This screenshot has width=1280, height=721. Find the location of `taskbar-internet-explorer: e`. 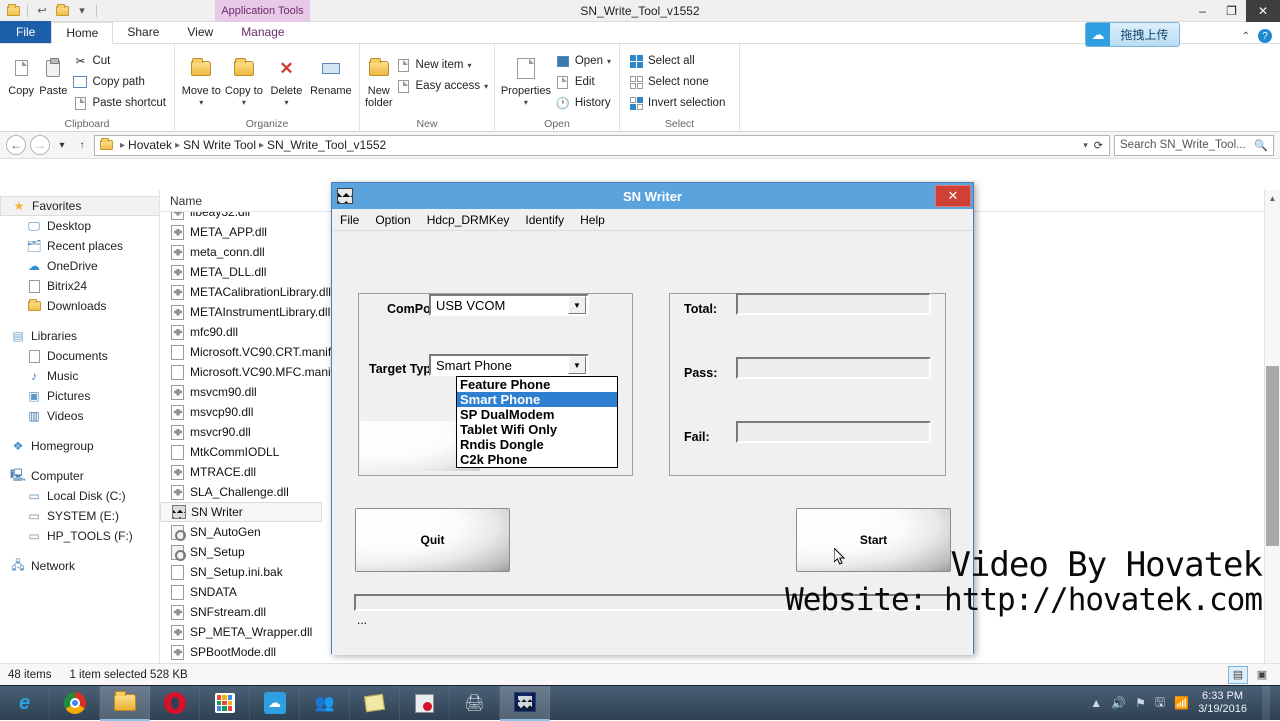

taskbar-internet-explorer: e is located at coordinates (25, 703).